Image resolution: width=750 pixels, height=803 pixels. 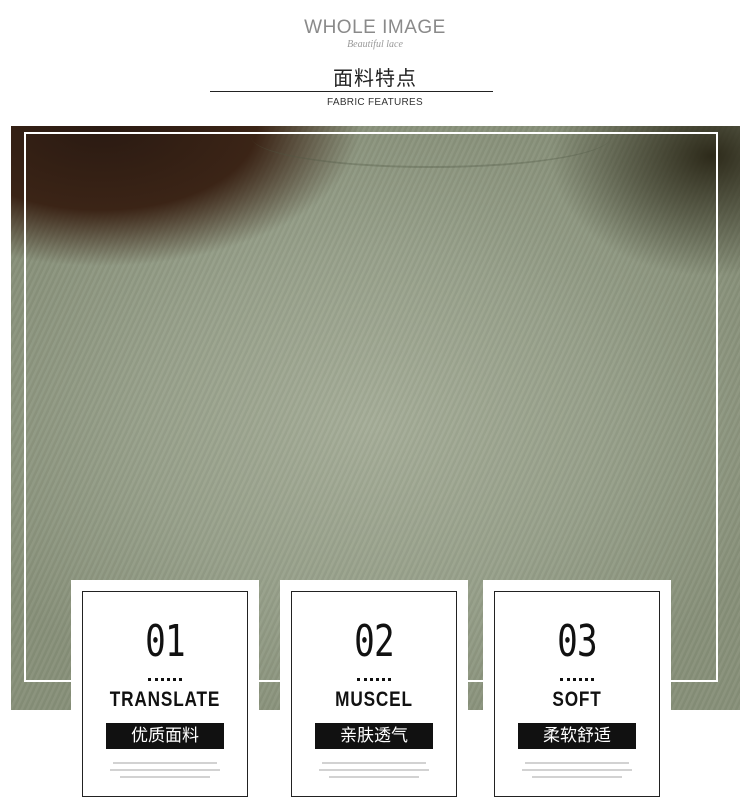 I want to click on feature-card-border: 02 MUSCEL 亲肤透气, so click(x=374, y=694).